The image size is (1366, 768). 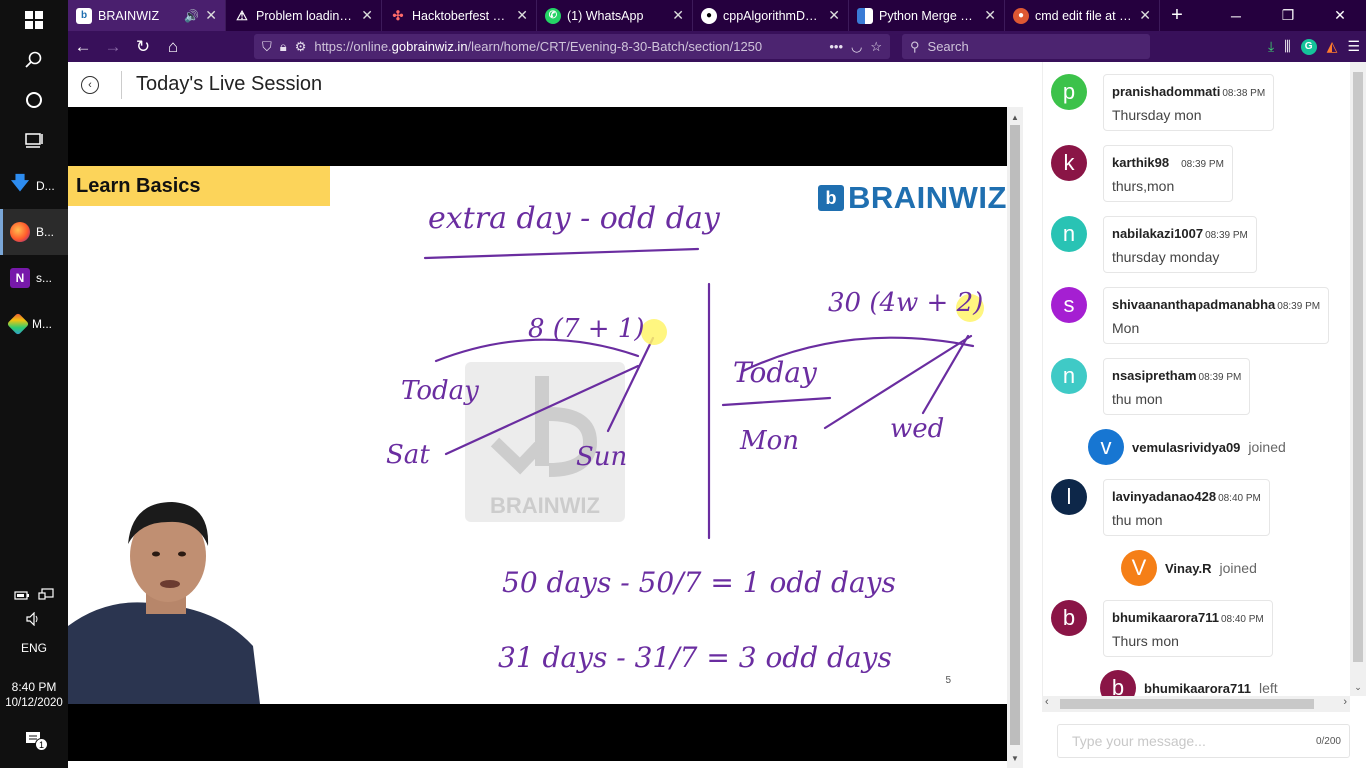 I want to click on tab-label: Hacktoberfest presents, so click(x=461, y=15).